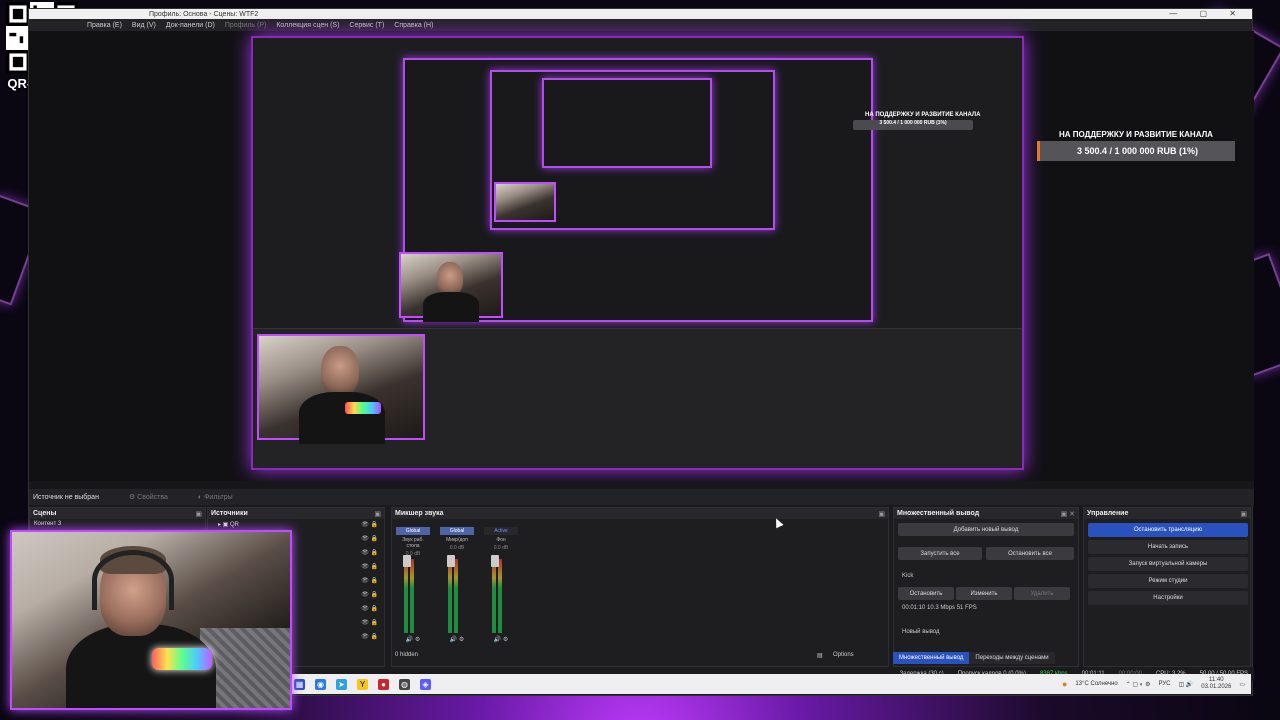 This screenshot has height=720, width=1280. What do you see at coordinates (457, 531) in the screenshot?
I see `channel-tag: Global` at bounding box center [457, 531].